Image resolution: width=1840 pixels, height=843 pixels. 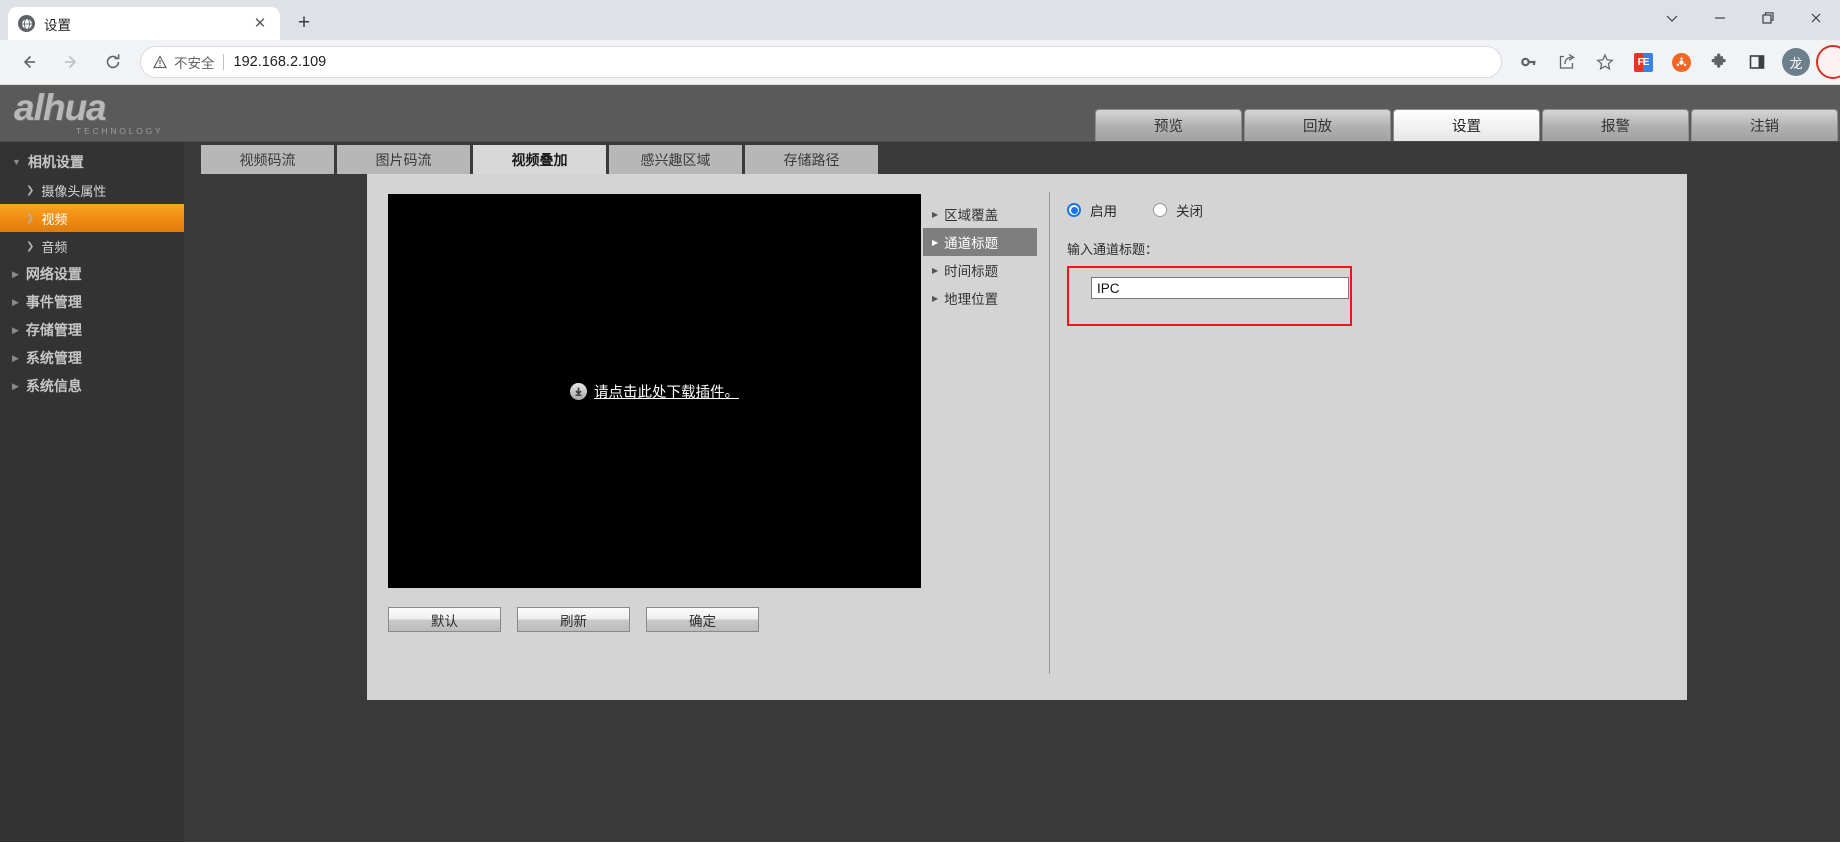 What do you see at coordinates (1466, 125) in the screenshot?
I see `topnav-item-settings: 设置` at bounding box center [1466, 125].